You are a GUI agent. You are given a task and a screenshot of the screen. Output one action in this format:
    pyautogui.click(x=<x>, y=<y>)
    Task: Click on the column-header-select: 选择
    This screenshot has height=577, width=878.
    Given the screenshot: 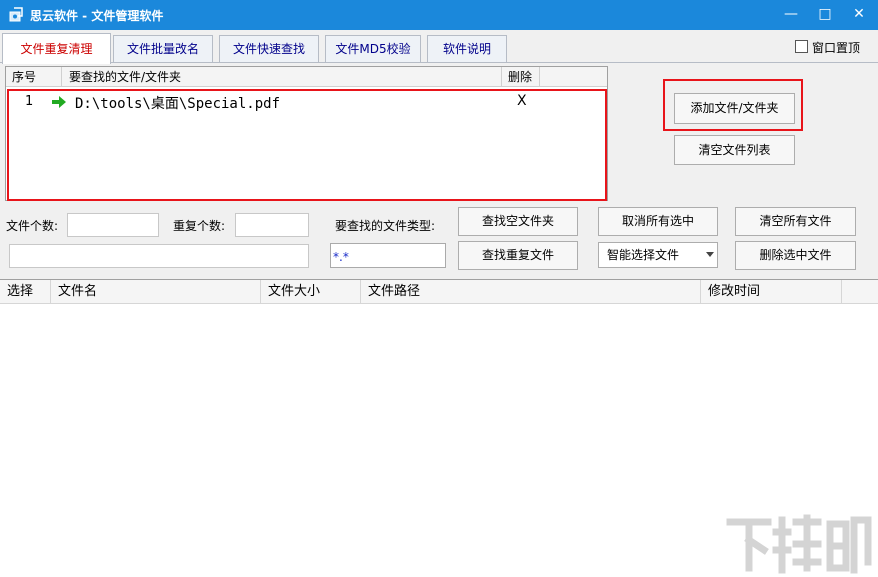 What is the action you would take?
    pyautogui.click(x=25, y=292)
    